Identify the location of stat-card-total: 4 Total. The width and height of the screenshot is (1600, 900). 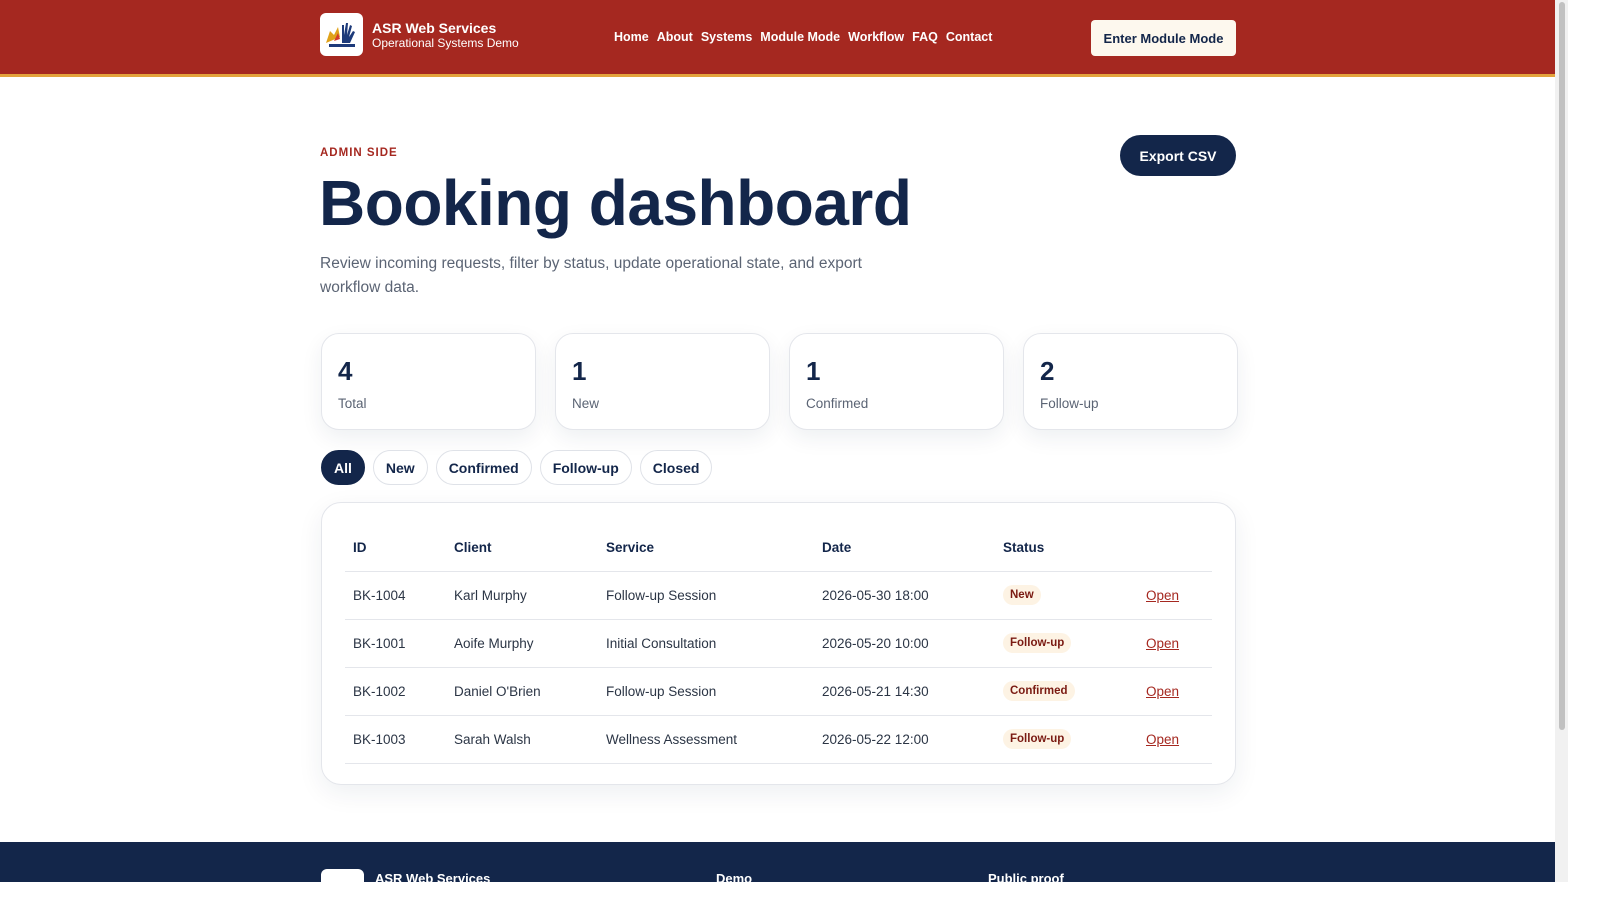
(428, 381).